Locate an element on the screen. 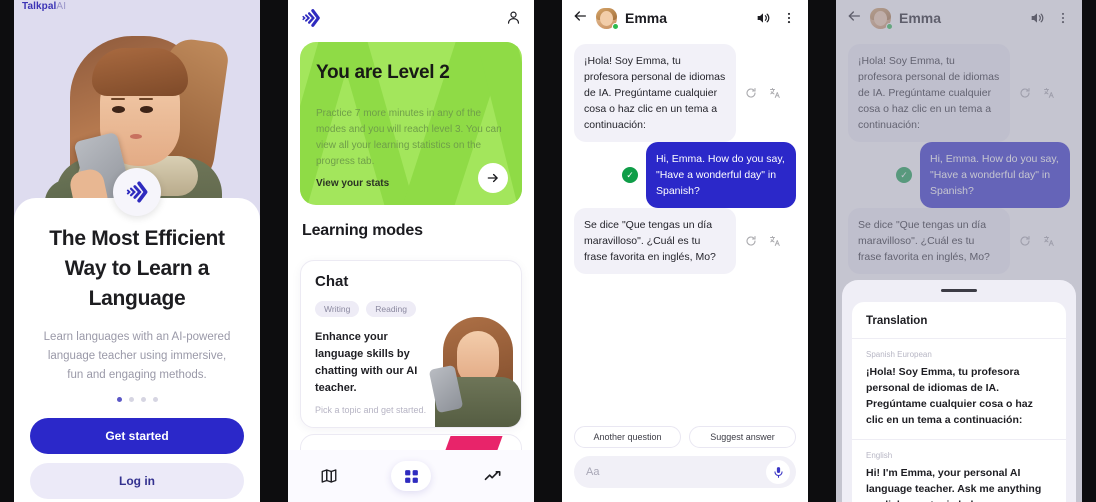 The width and height of the screenshot is (1096, 502). translation-language-target: English is located at coordinates (879, 455).